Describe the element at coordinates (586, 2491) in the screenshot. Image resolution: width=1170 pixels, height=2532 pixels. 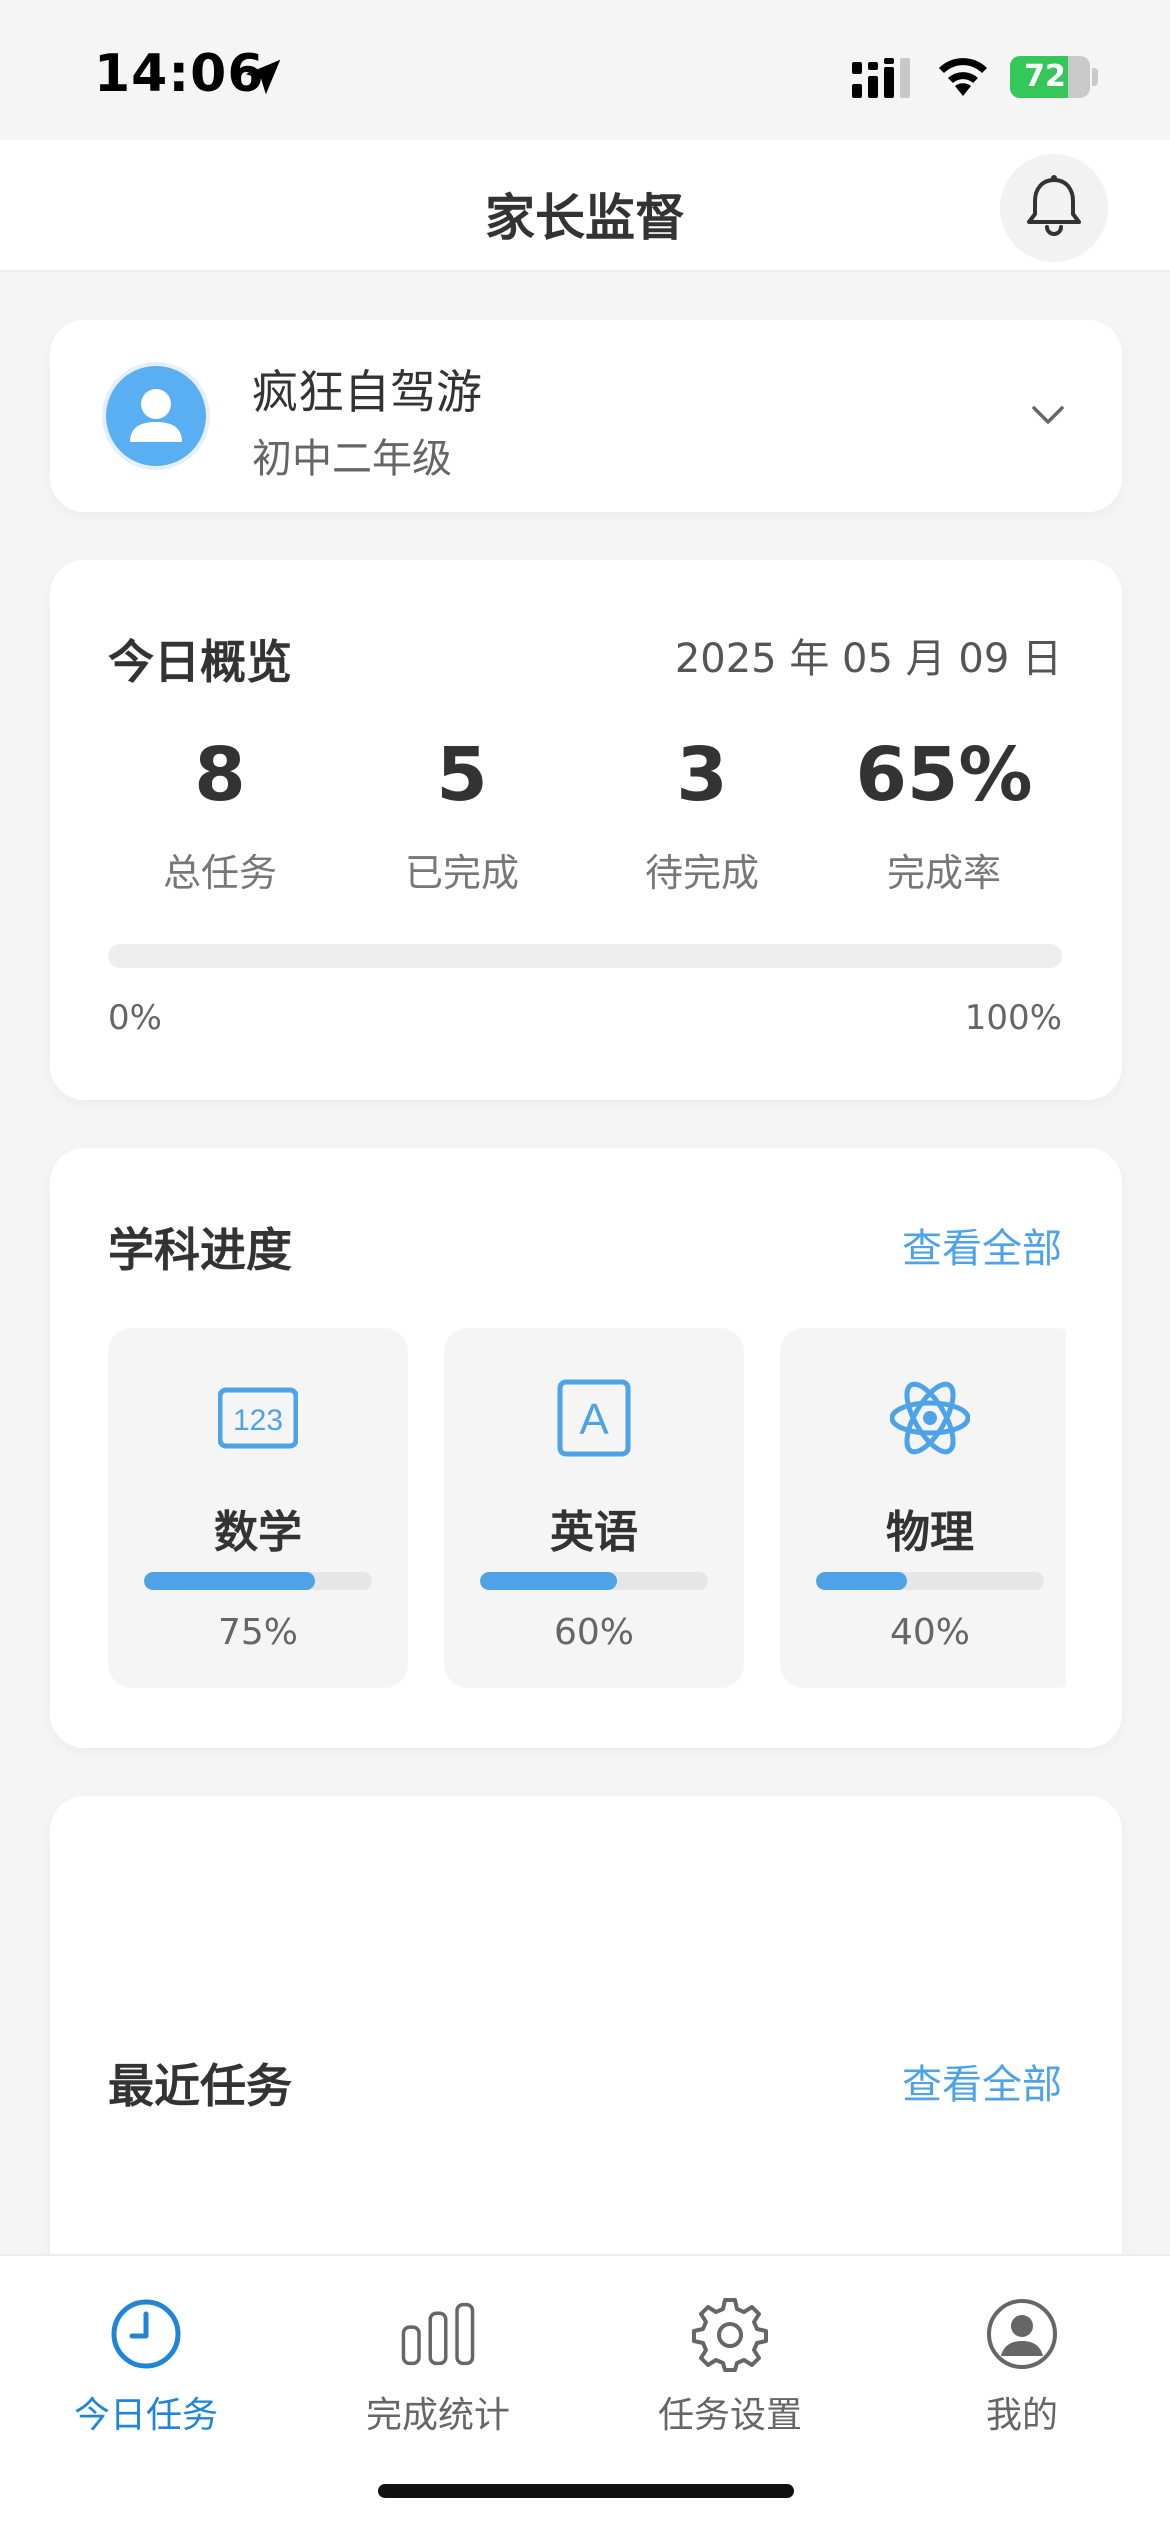
I see `home-indicator` at that location.